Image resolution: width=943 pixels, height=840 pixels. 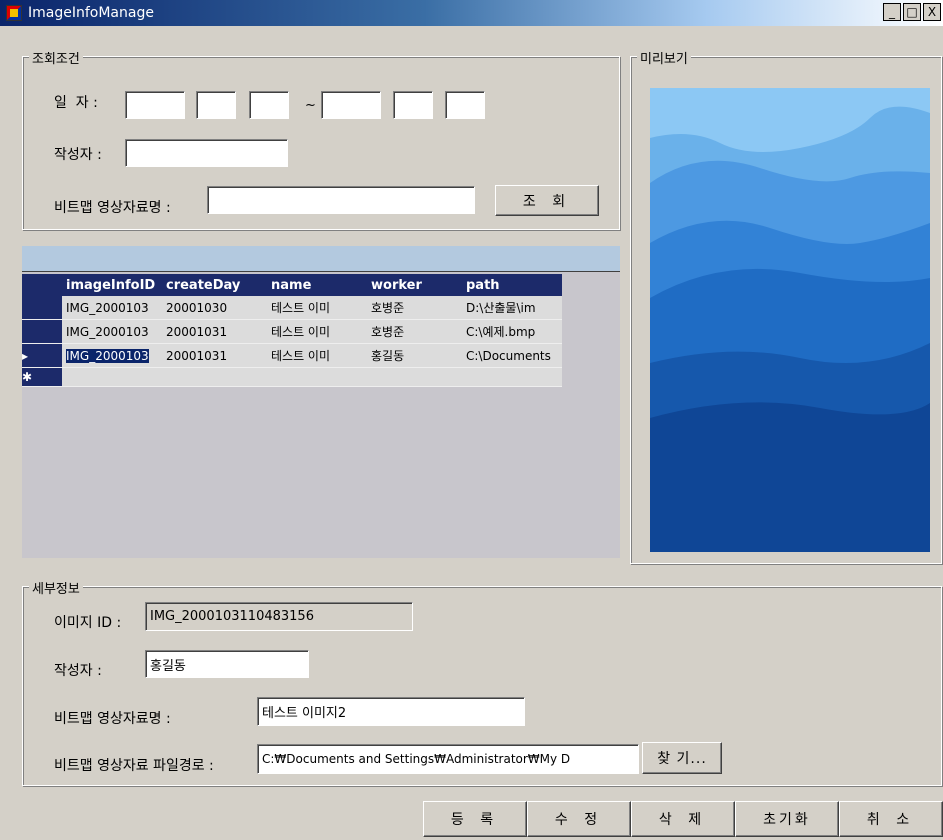 I want to click on detail-name-field, so click(x=391, y=711).